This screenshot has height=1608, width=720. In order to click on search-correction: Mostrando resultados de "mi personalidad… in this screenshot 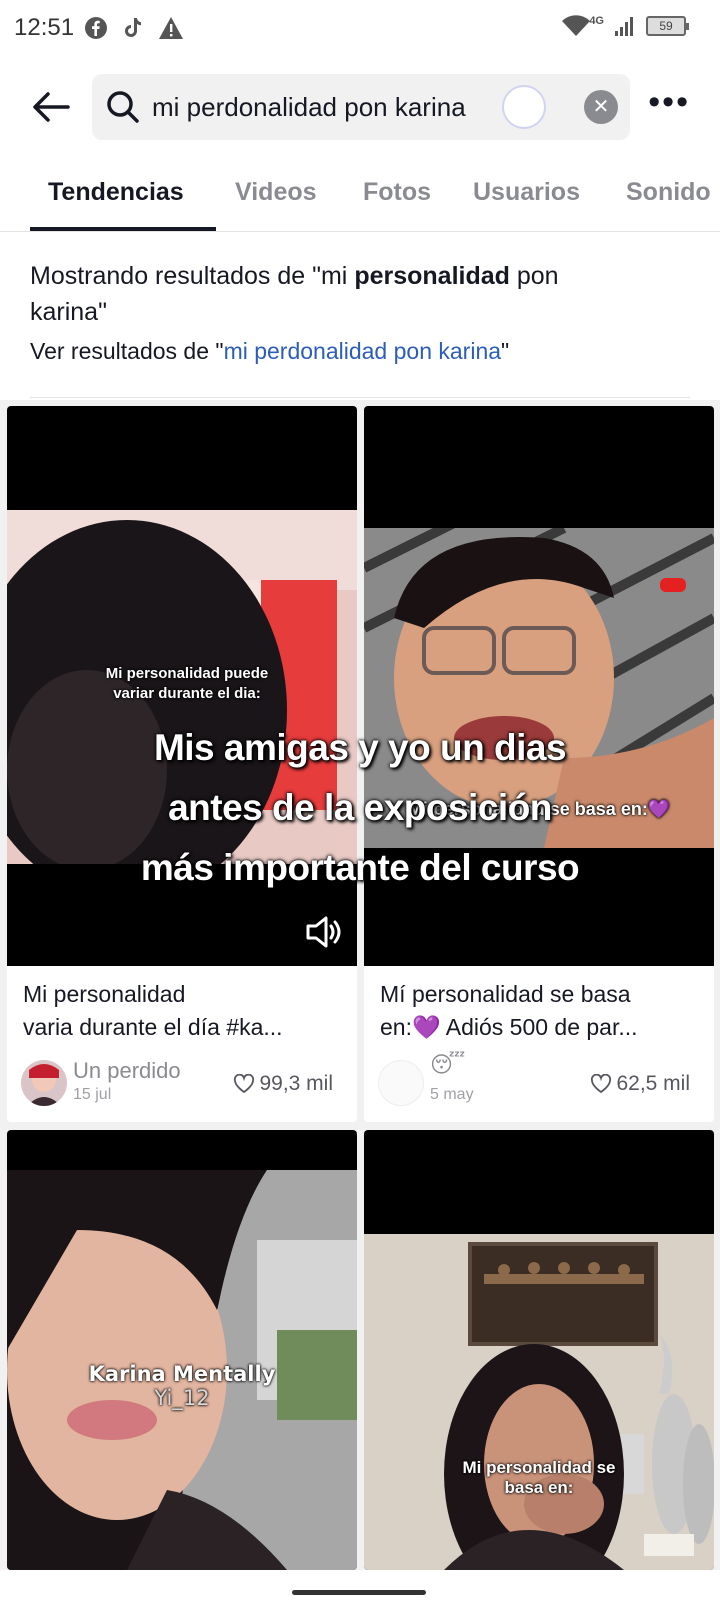, I will do `click(360, 313)`.